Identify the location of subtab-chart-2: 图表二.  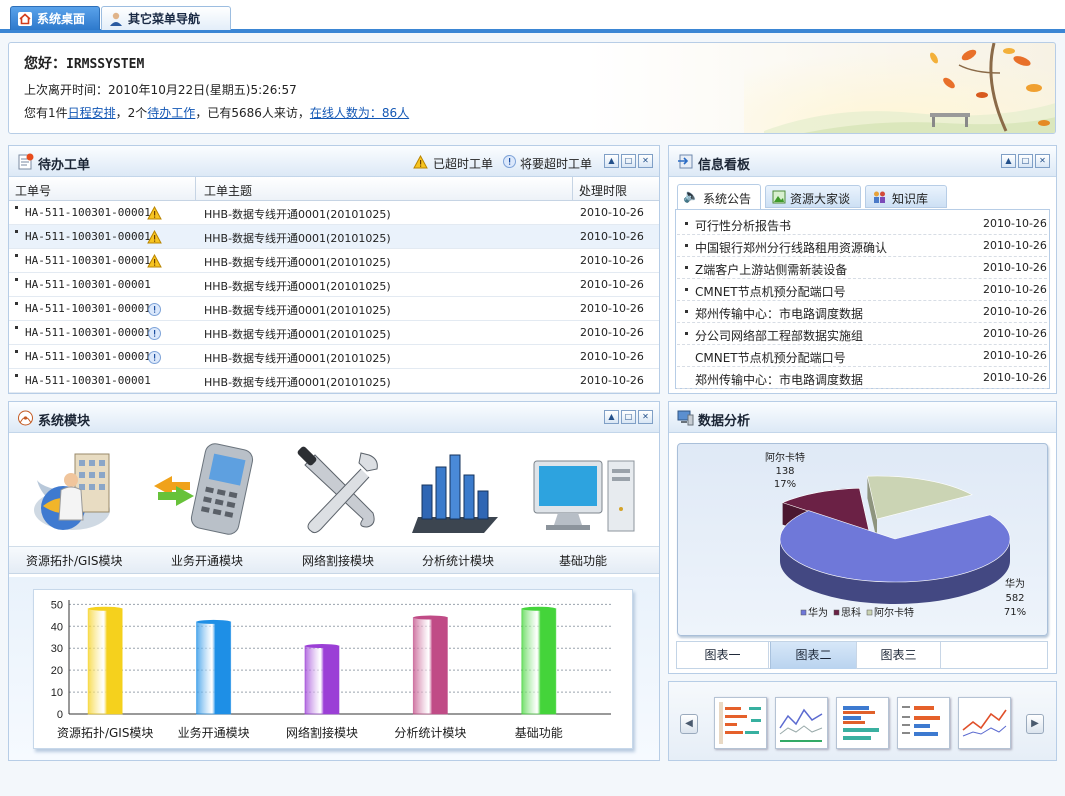
(813, 655).